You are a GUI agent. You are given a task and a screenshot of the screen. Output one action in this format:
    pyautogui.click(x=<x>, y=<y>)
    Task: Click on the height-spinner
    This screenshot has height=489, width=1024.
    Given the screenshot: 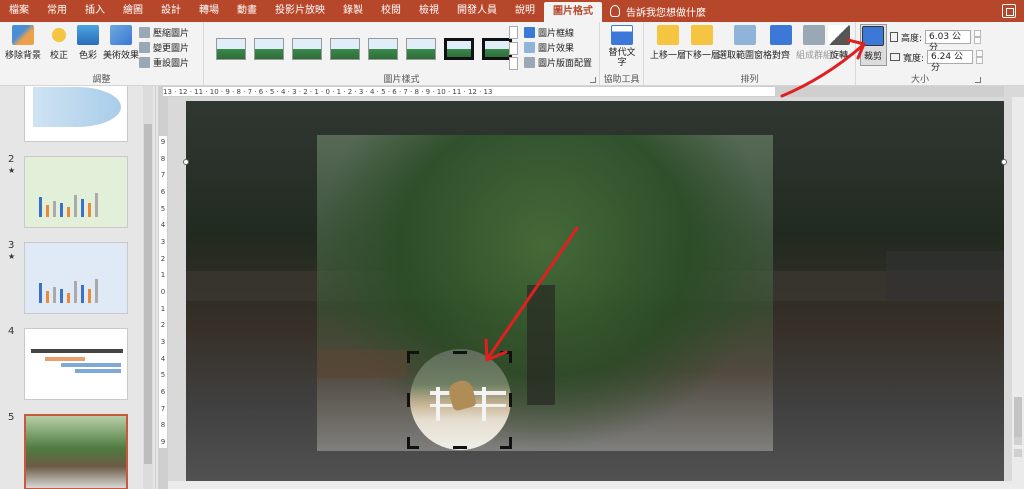 What is the action you would take?
    pyautogui.click(x=978, y=37)
    